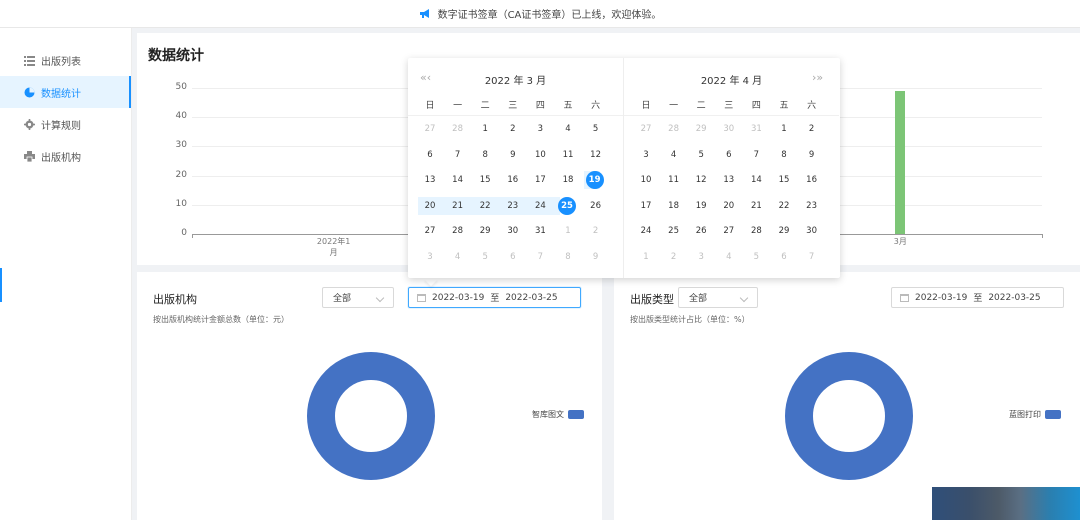 The height and width of the screenshot is (520, 1080). I want to click on bar, so click(900, 162).